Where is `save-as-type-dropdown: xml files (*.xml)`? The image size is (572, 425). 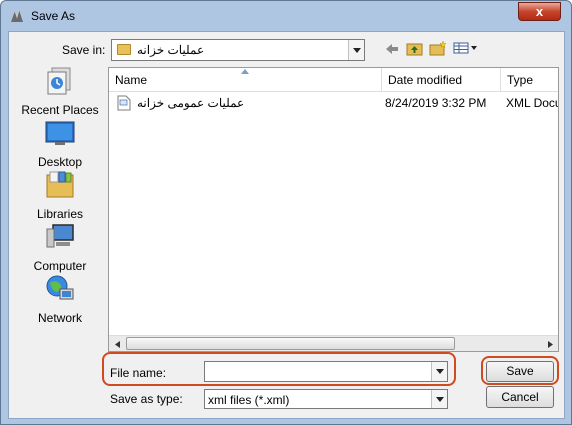
save-as-type-dropdown: xml files (*.xml) is located at coordinates (326, 399).